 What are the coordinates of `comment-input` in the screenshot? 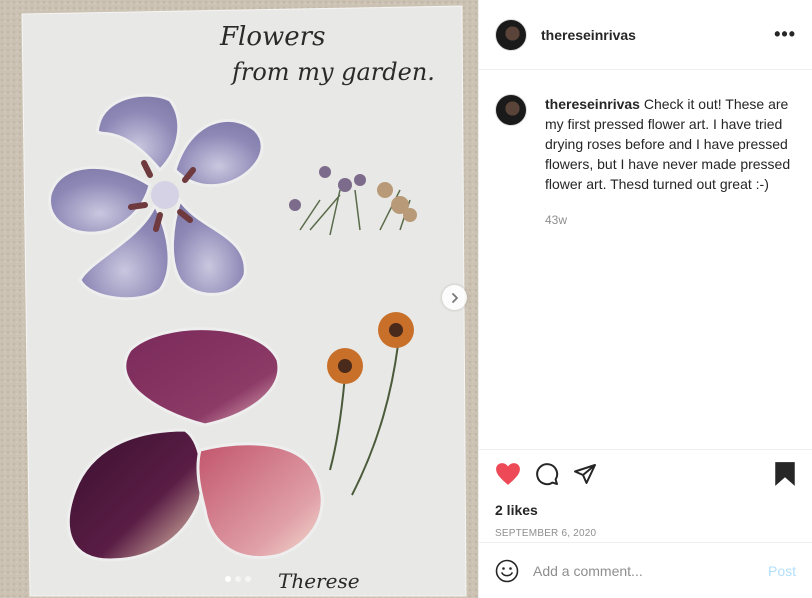 It's located at (650, 570).